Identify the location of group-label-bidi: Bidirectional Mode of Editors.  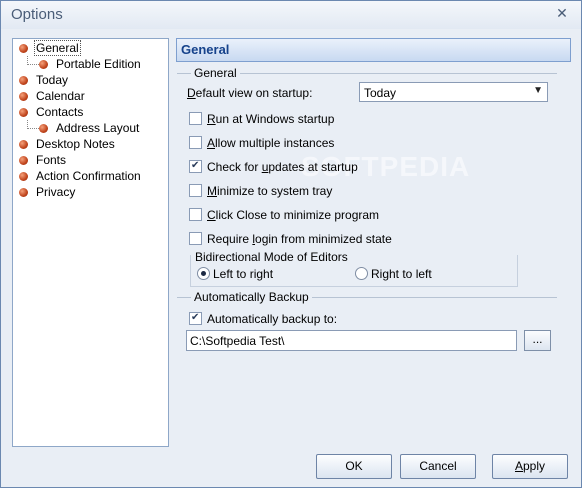
(271, 257).